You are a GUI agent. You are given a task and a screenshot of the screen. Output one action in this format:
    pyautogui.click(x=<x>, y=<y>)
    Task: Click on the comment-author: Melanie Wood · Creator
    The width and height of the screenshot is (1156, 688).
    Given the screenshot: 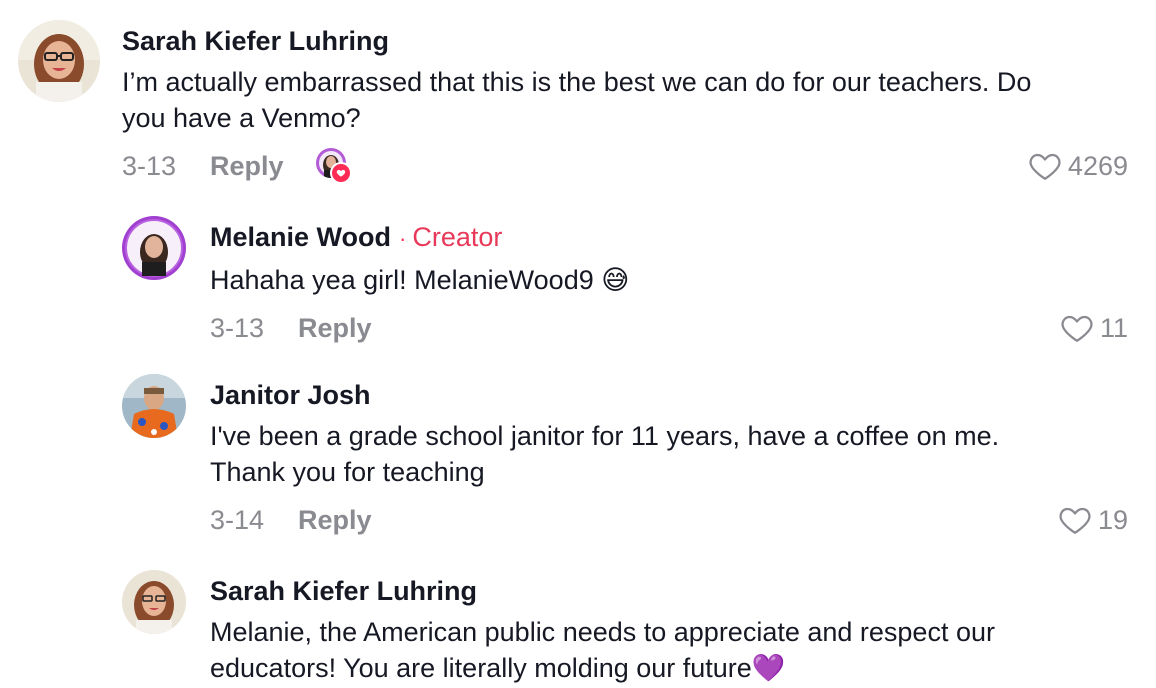 What is the action you would take?
    pyautogui.click(x=669, y=238)
    